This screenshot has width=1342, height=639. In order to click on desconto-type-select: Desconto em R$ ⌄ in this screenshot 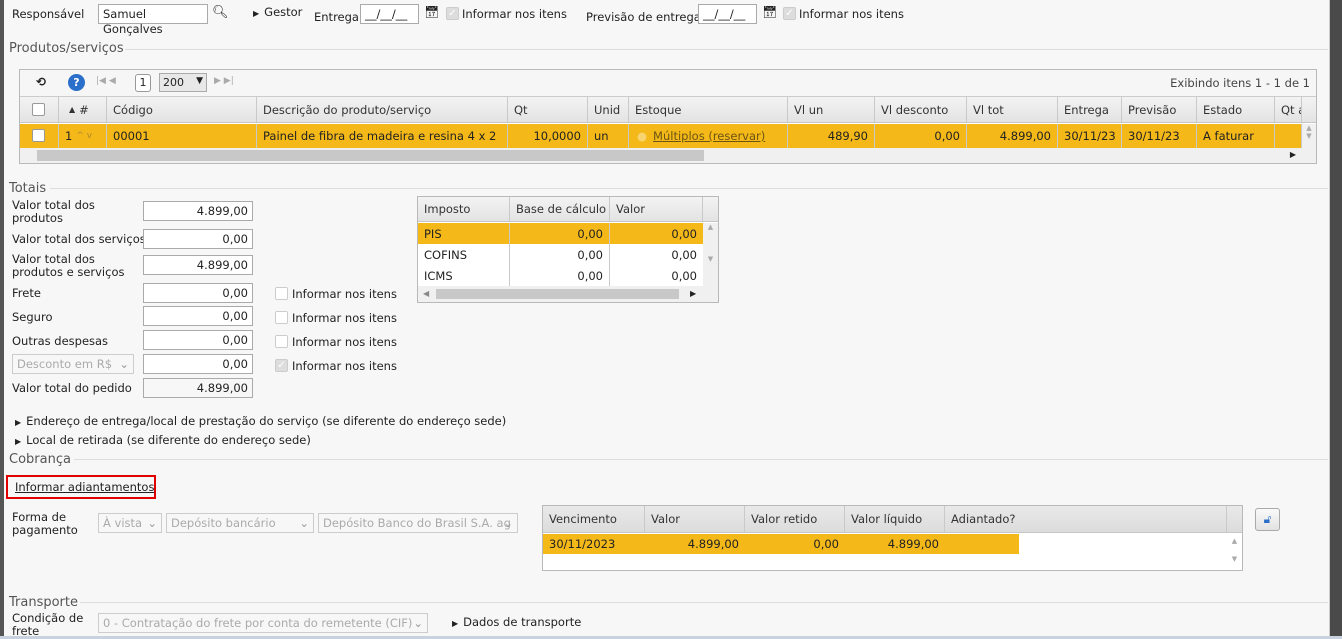, I will do `click(73, 364)`.